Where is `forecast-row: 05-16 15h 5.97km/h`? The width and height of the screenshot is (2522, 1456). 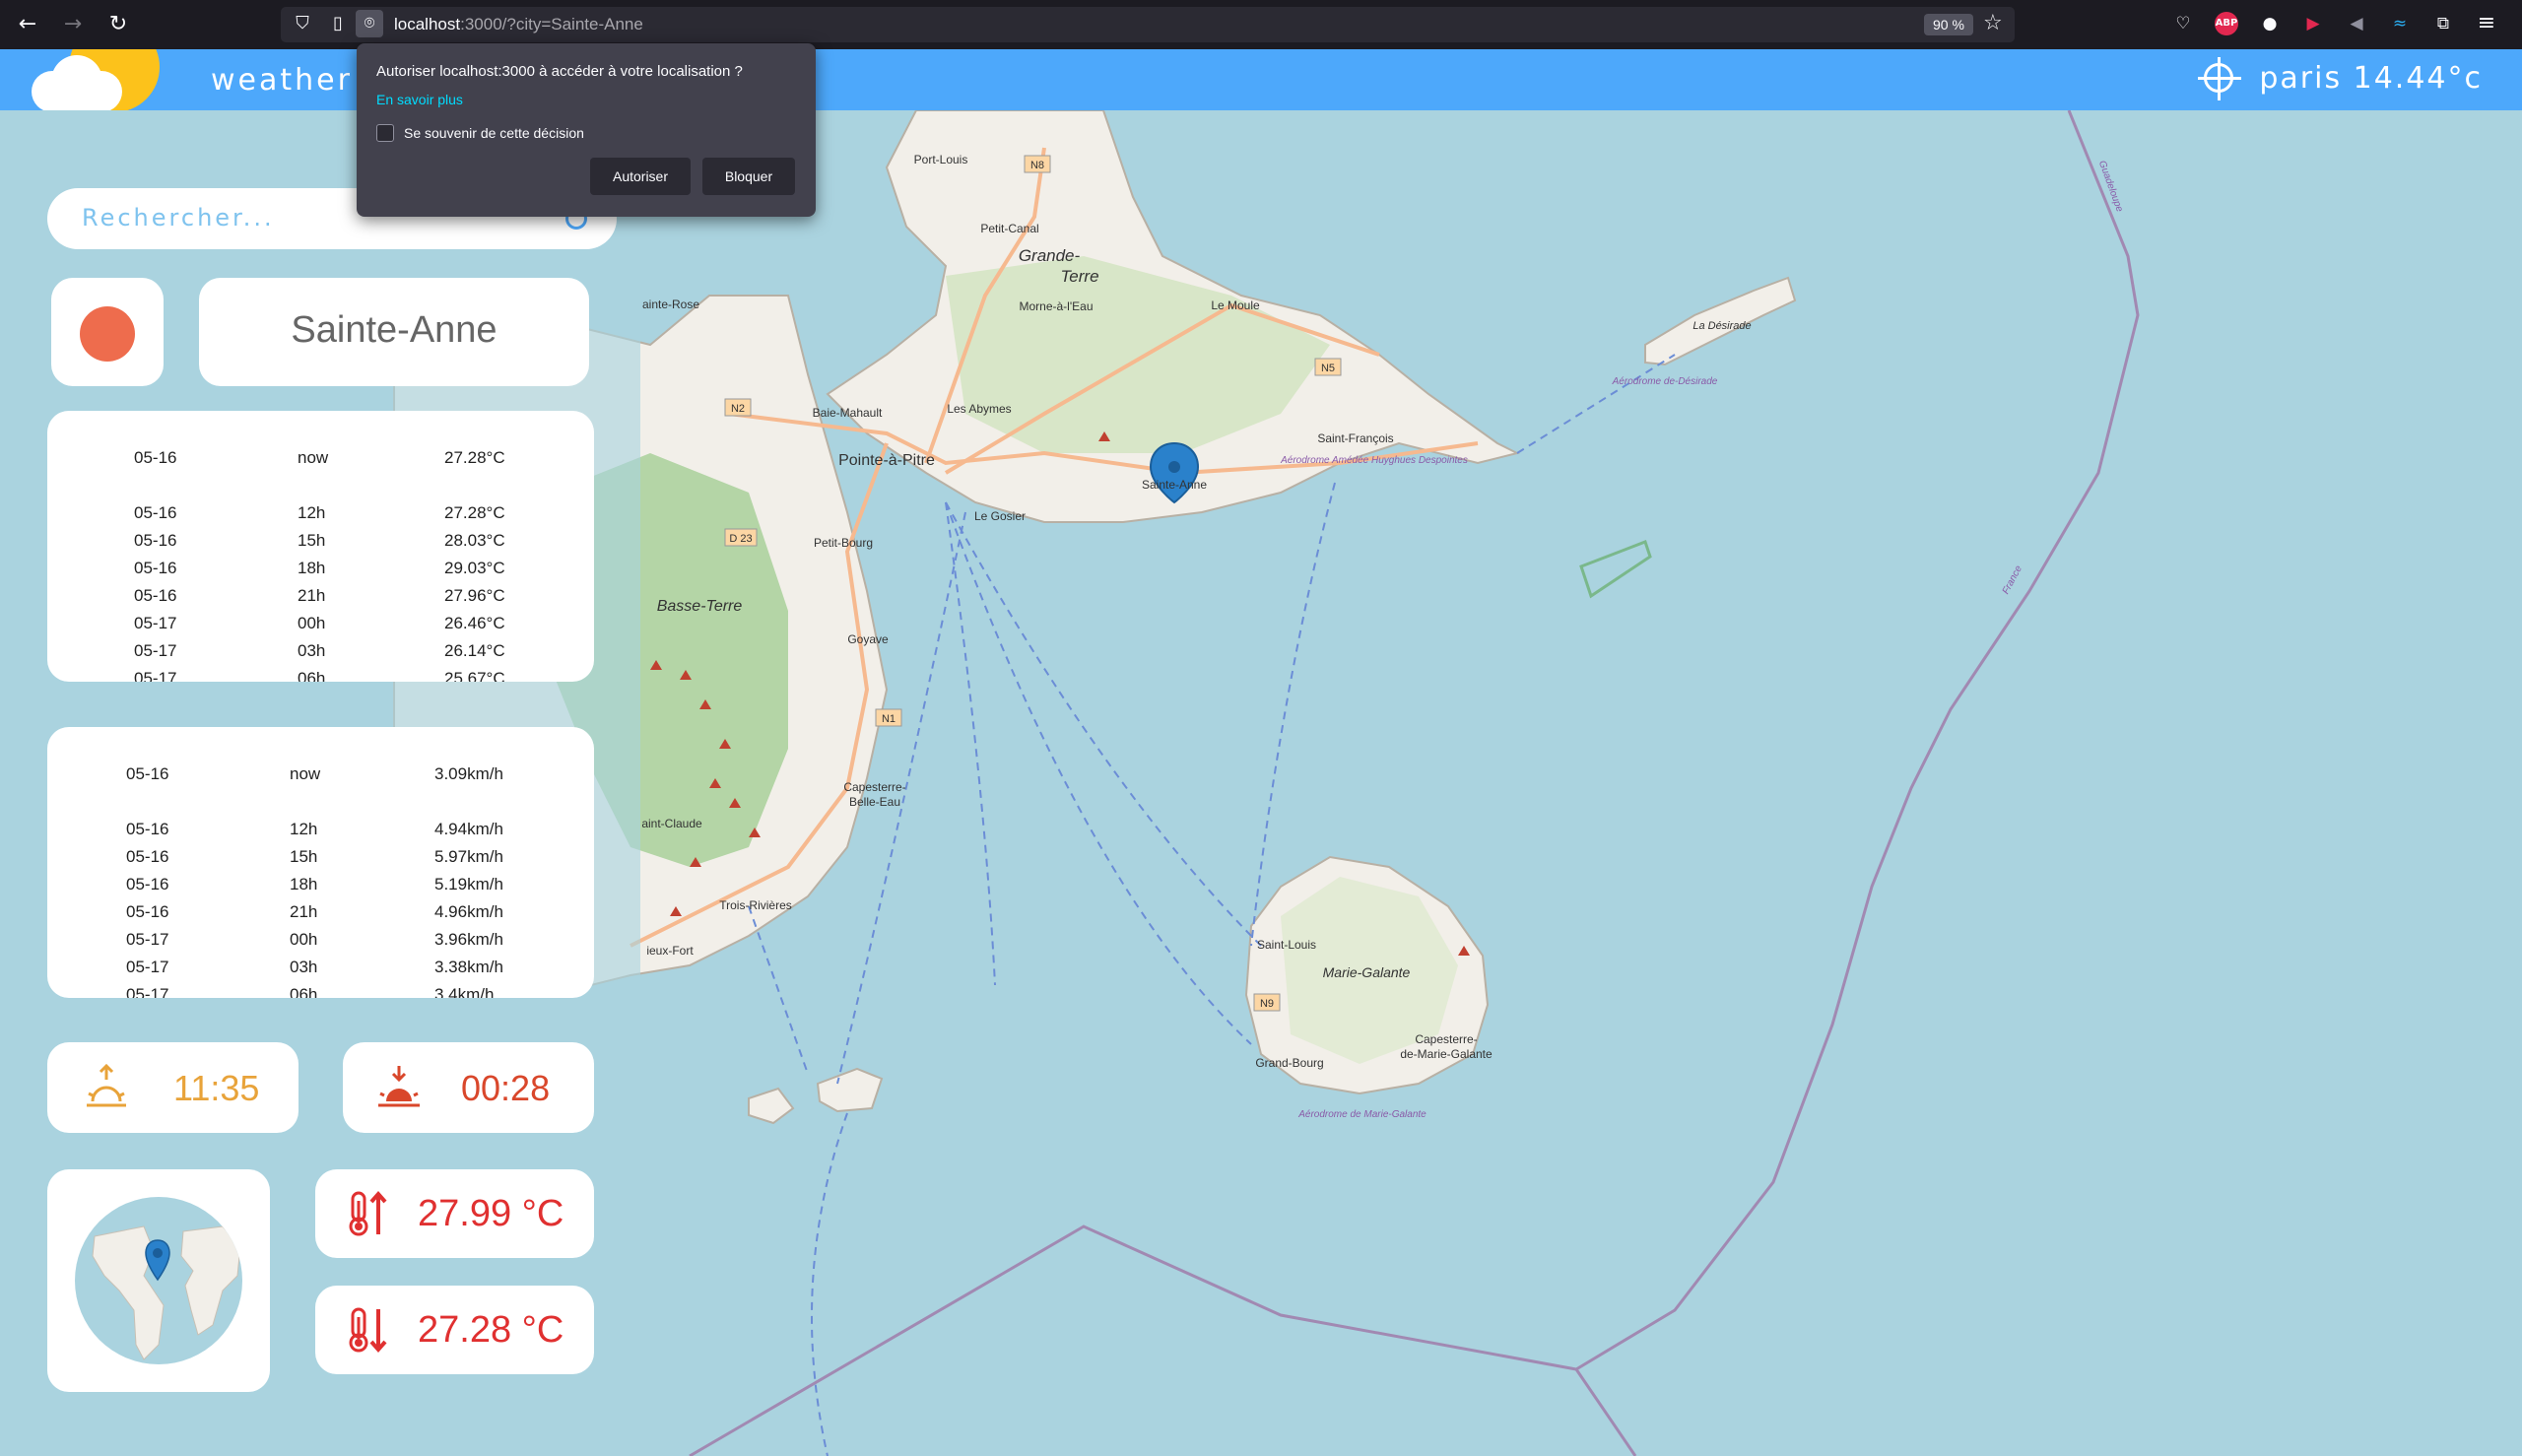
forecast-row: 05-16 15h 5.97km/h is located at coordinates (320, 859).